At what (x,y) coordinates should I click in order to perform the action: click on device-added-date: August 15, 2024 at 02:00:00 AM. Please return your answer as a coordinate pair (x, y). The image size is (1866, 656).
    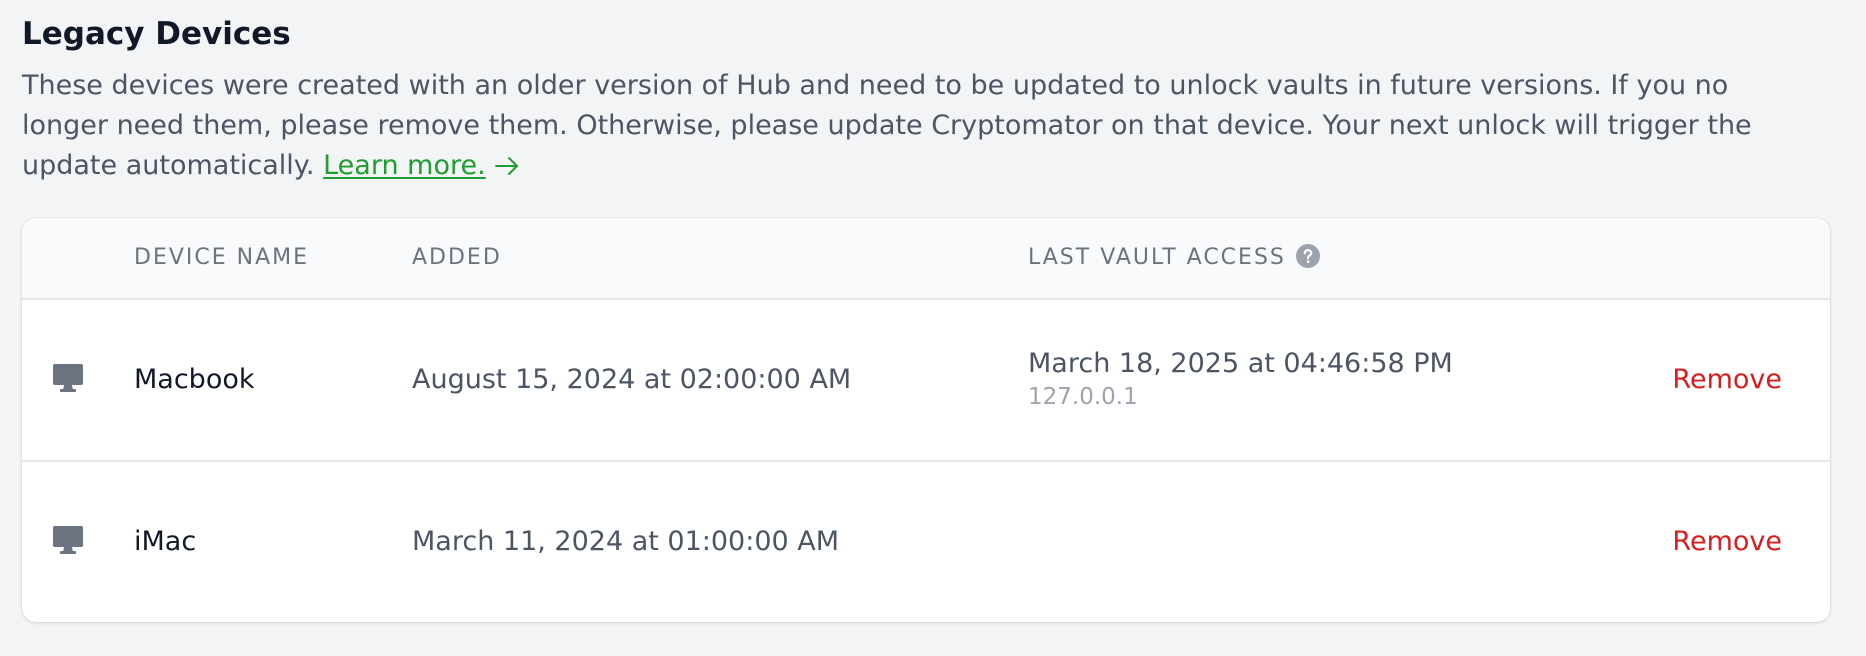
    Looking at the image, I should click on (632, 379).